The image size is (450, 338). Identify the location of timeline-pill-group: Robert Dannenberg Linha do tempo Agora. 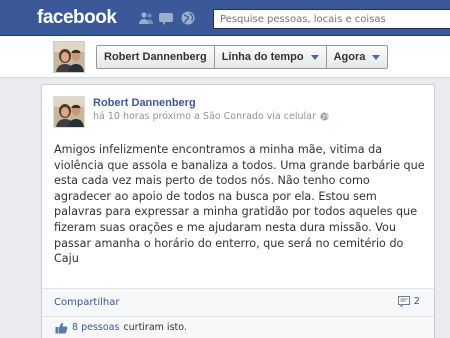
(242, 57).